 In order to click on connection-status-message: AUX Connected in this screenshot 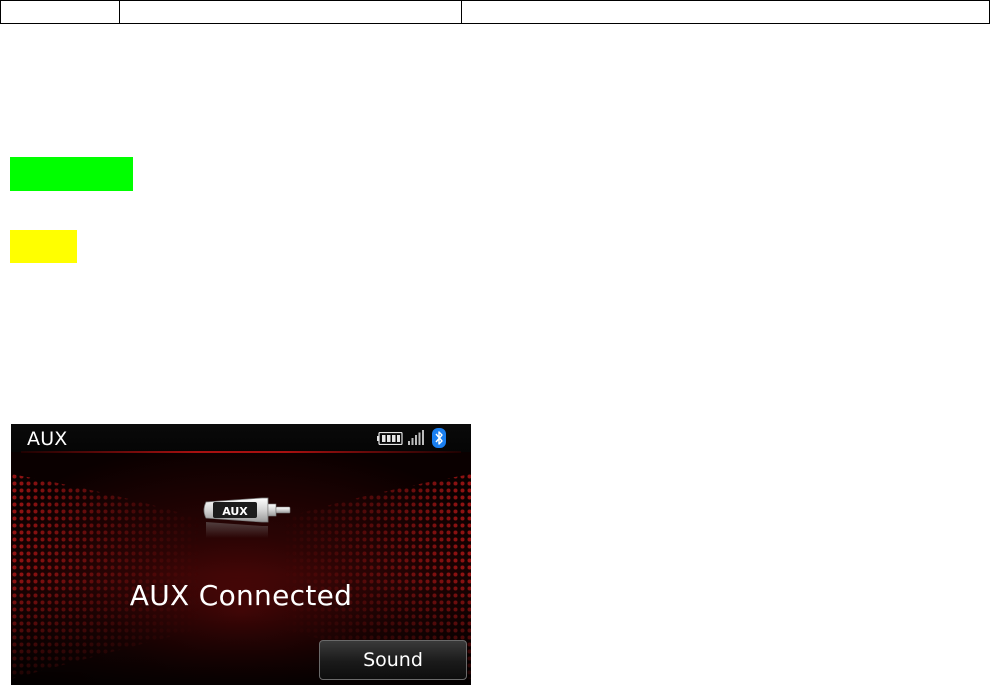, I will do `click(241, 595)`.